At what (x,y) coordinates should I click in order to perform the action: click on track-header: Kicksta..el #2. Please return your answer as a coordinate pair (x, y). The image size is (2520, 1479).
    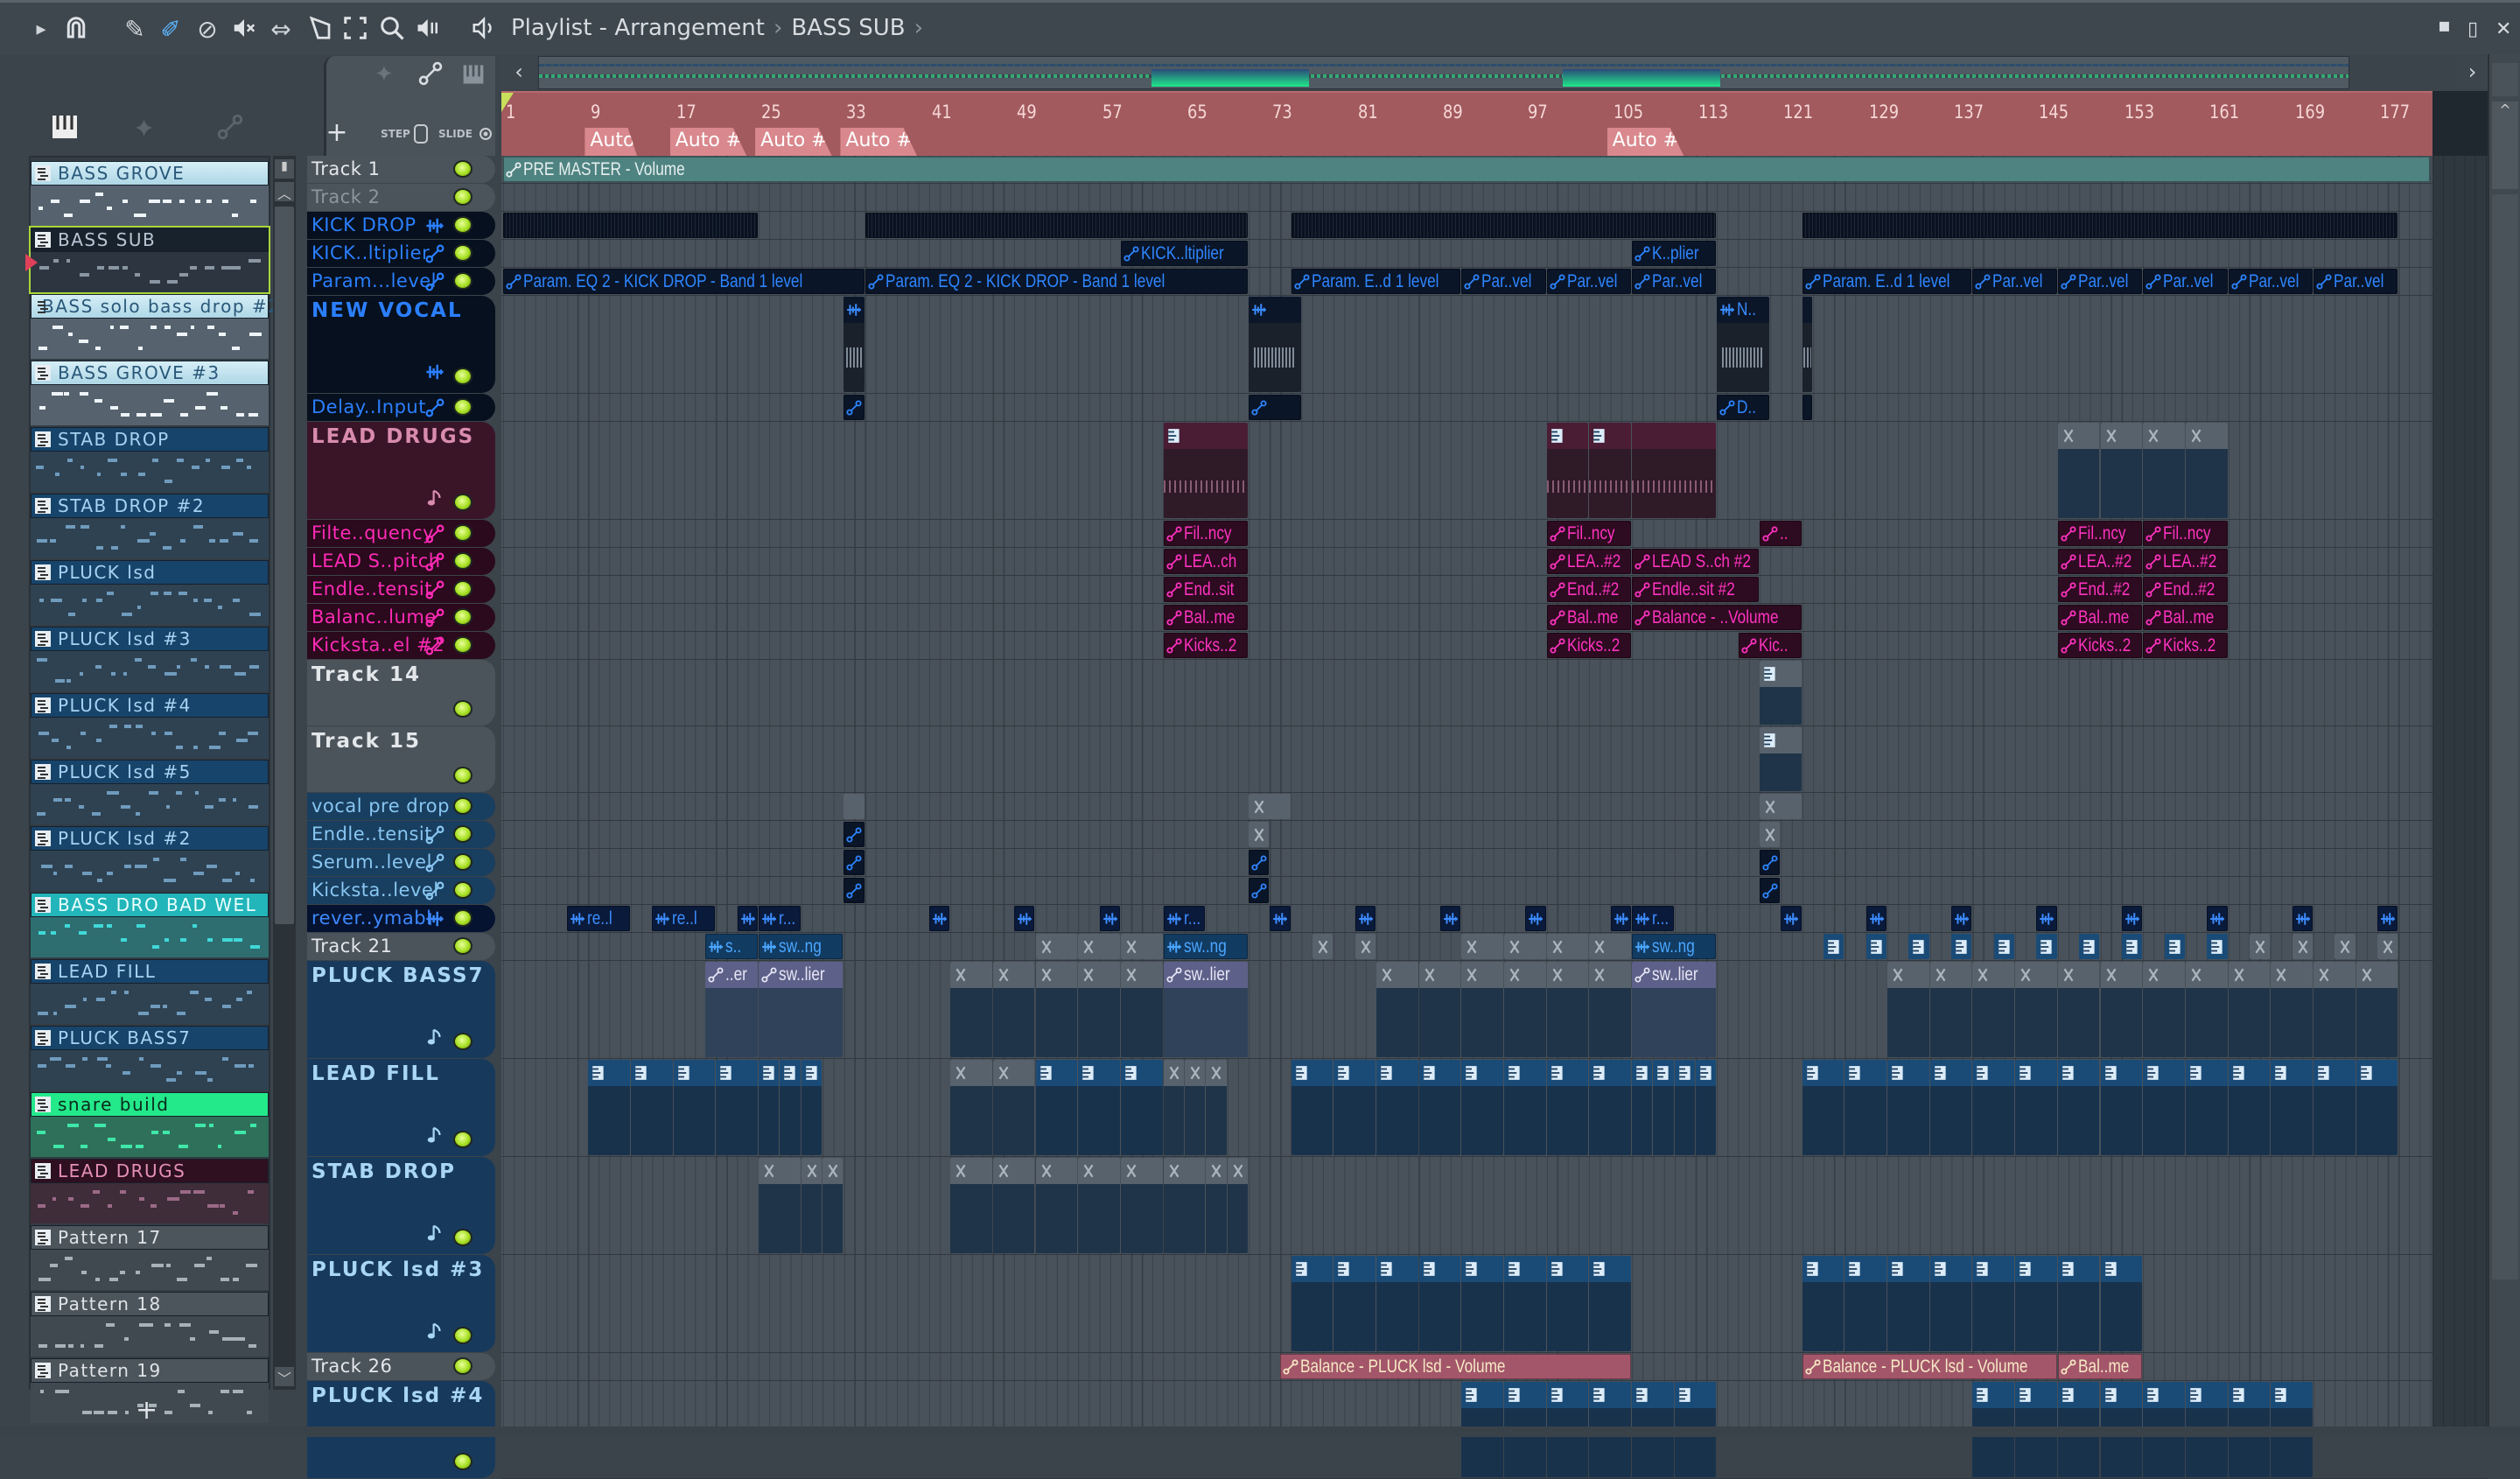
    Looking at the image, I should click on (401, 645).